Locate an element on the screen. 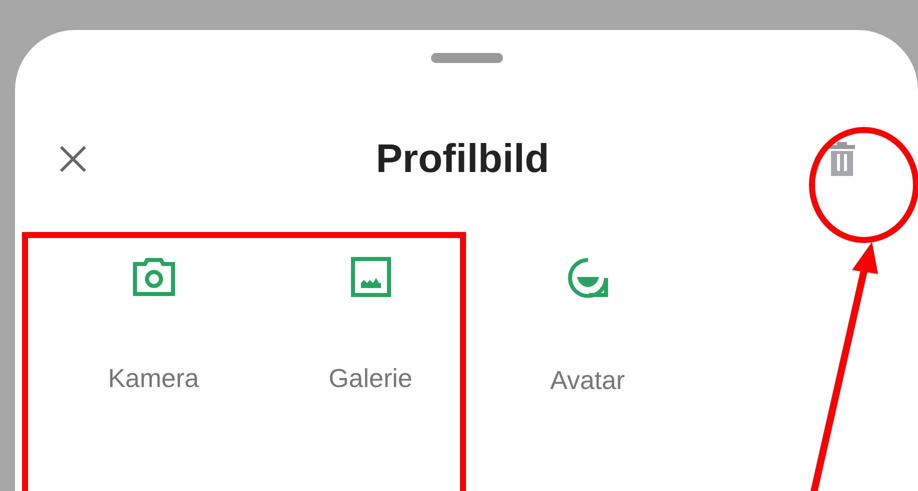 Image resolution: width=918 pixels, height=491 pixels. option-button: Galerie is located at coordinates (370, 312).